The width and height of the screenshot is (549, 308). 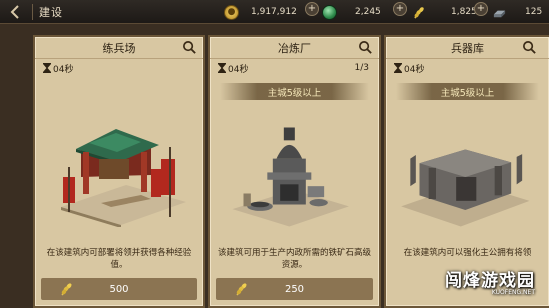 What do you see at coordinates (351, 12) in the screenshot?
I see `resource-jade: 2,245` at bounding box center [351, 12].